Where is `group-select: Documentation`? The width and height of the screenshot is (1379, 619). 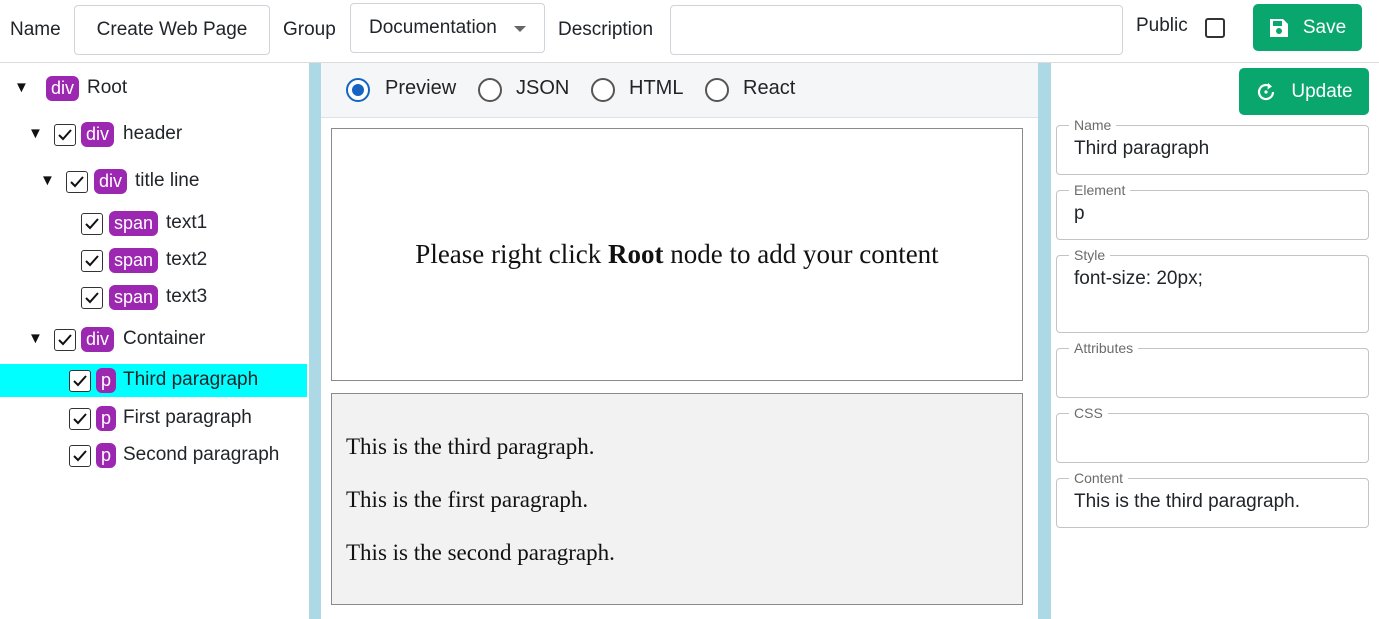 group-select: Documentation is located at coordinates (447, 28).